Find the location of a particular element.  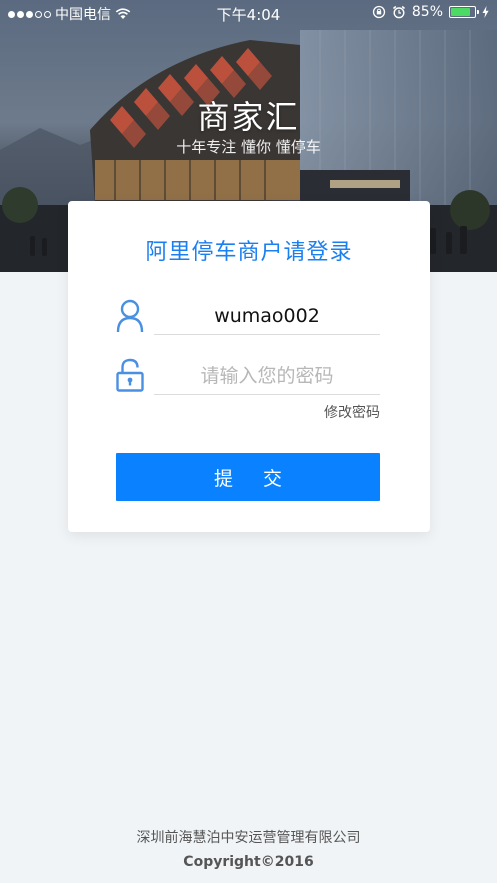

copyright: Copyright©2016 is located at coordinates (248, 862).